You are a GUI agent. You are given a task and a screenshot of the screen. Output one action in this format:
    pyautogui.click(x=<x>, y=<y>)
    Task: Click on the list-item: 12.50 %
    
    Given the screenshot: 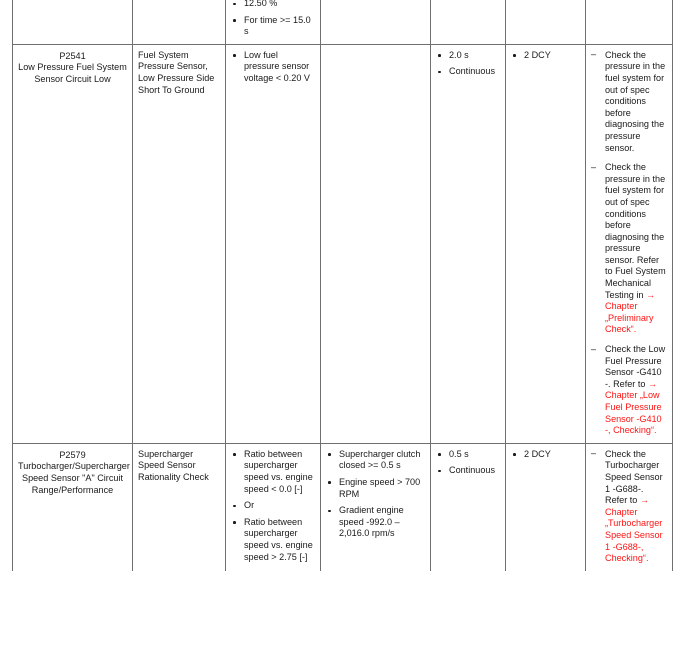 What is the action you would take?
    pyautogui.click(x=273, y=5)
    